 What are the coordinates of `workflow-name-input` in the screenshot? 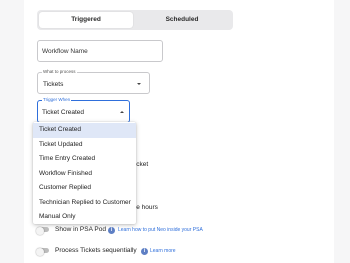 It's located at (100, 51).